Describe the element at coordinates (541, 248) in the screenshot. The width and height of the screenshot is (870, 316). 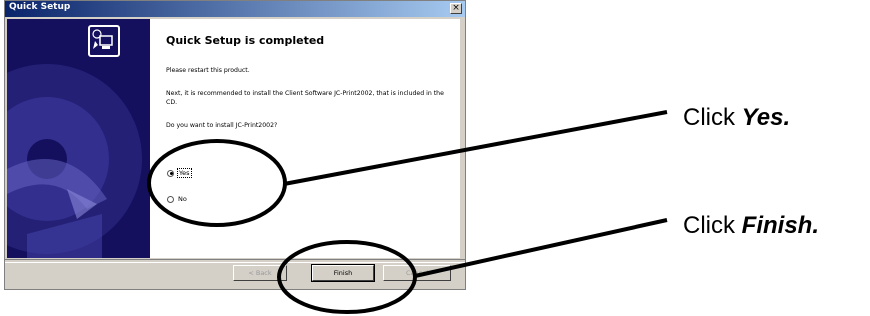
I see `finish-callout-line` at that location.